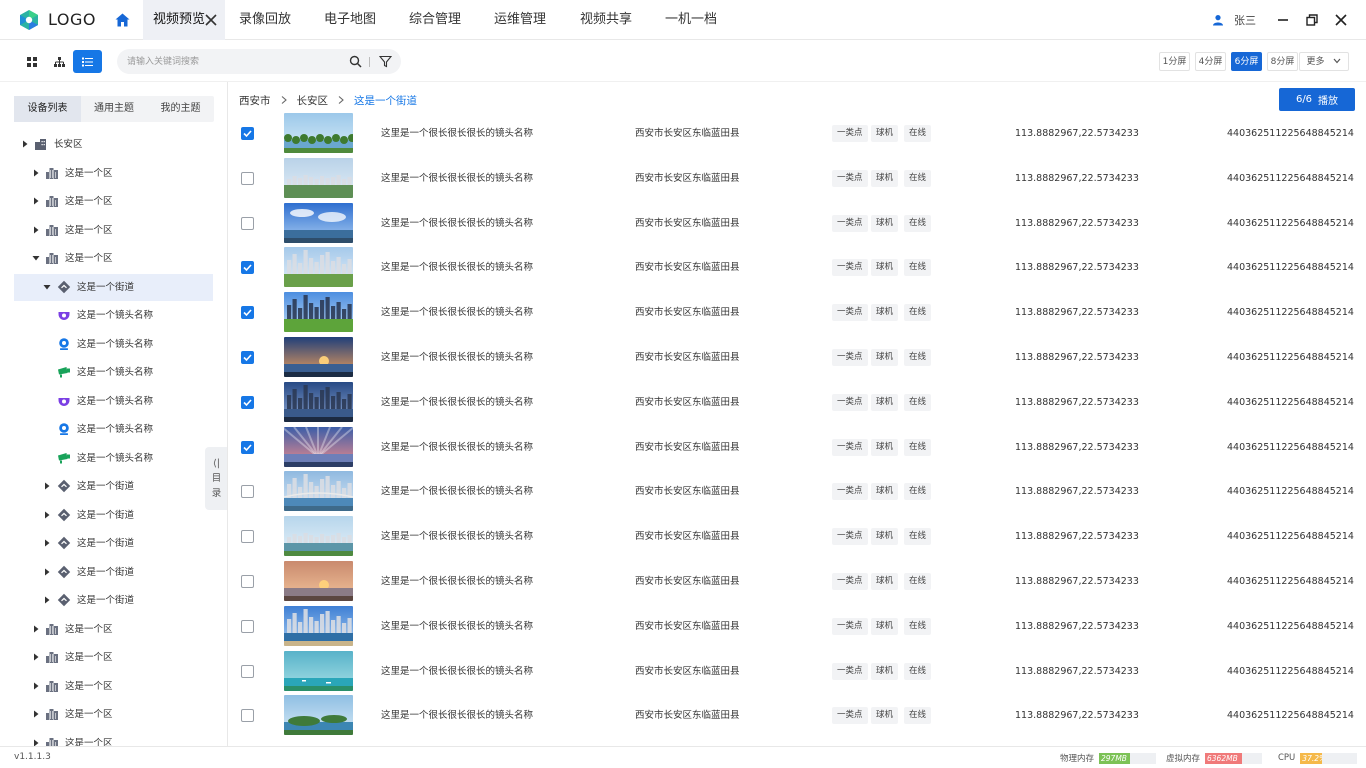 This screenshot has height=768, width=1366. Describe the element at coordinates (1210, 61) in the screenshot. I see `split-4-button: 4分屏` at that location.